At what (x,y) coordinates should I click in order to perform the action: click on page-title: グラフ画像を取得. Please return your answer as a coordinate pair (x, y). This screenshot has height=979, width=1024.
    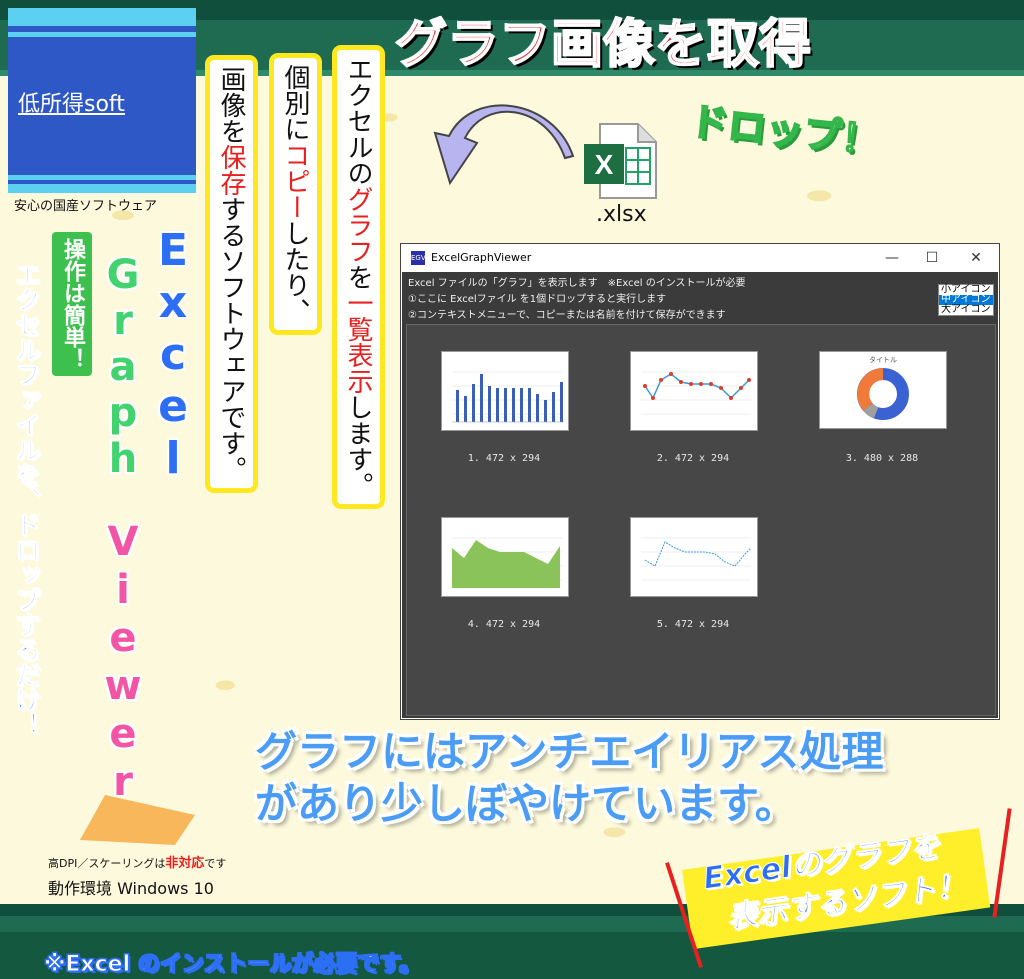
    Looking at the image, I should click on (603, 45).